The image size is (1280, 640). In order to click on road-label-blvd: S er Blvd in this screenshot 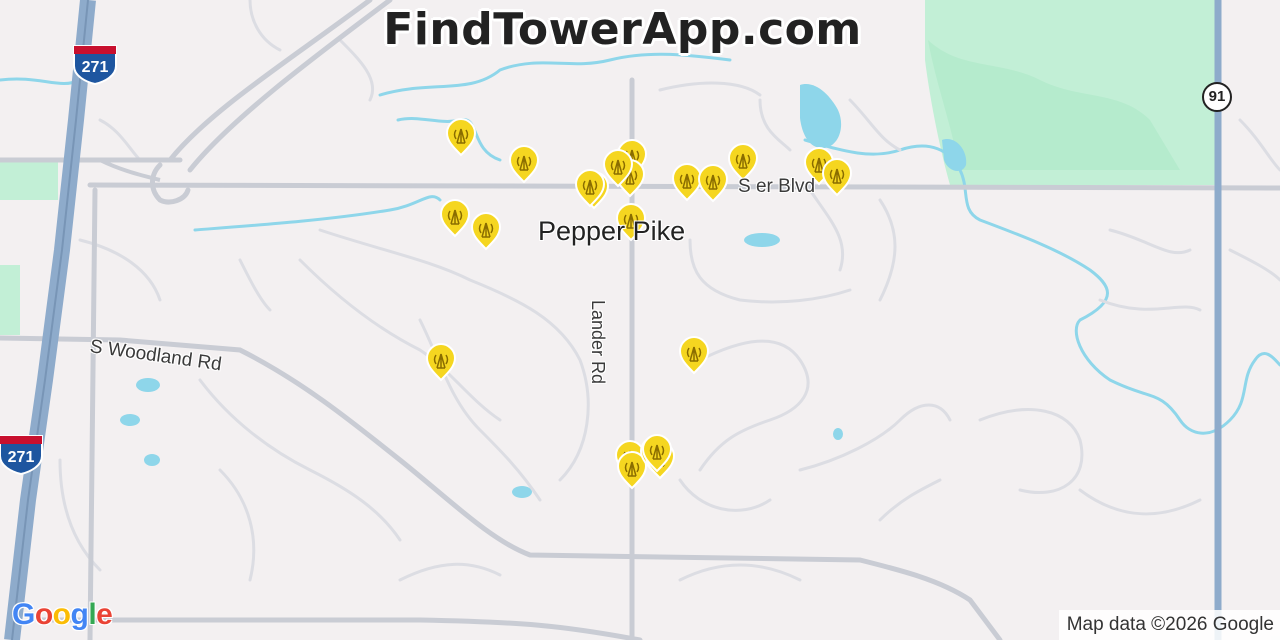, I will do `click(777, 186)`.